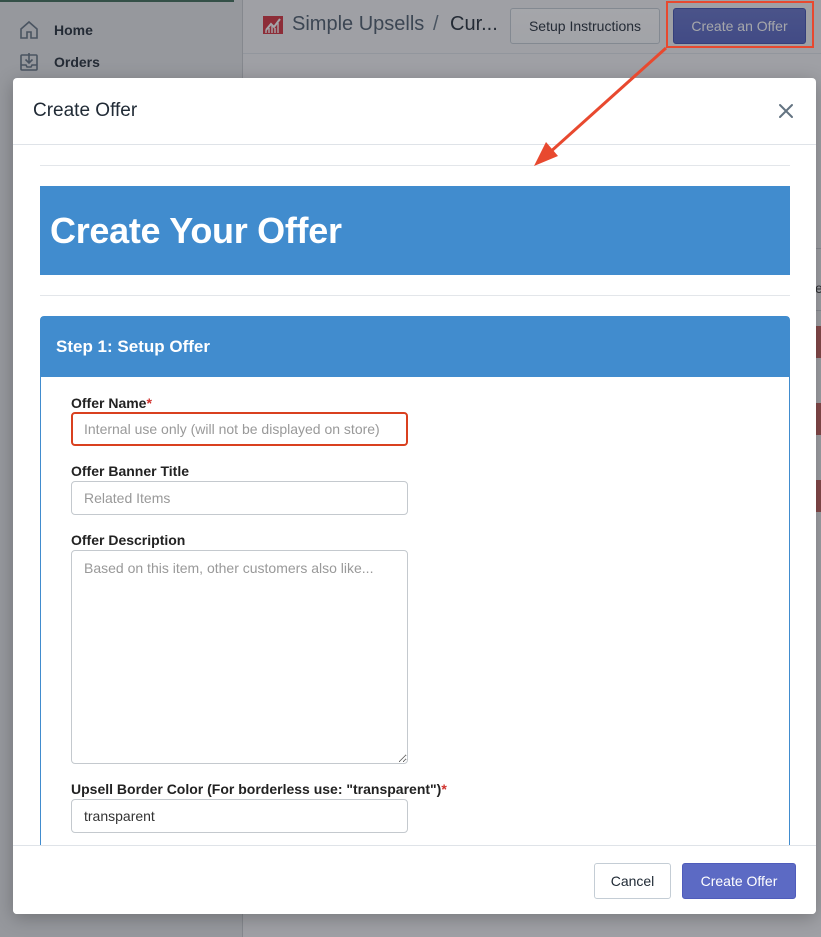 The image size is (821, 937). I want to click on offer-name-input, so click(239, 429).